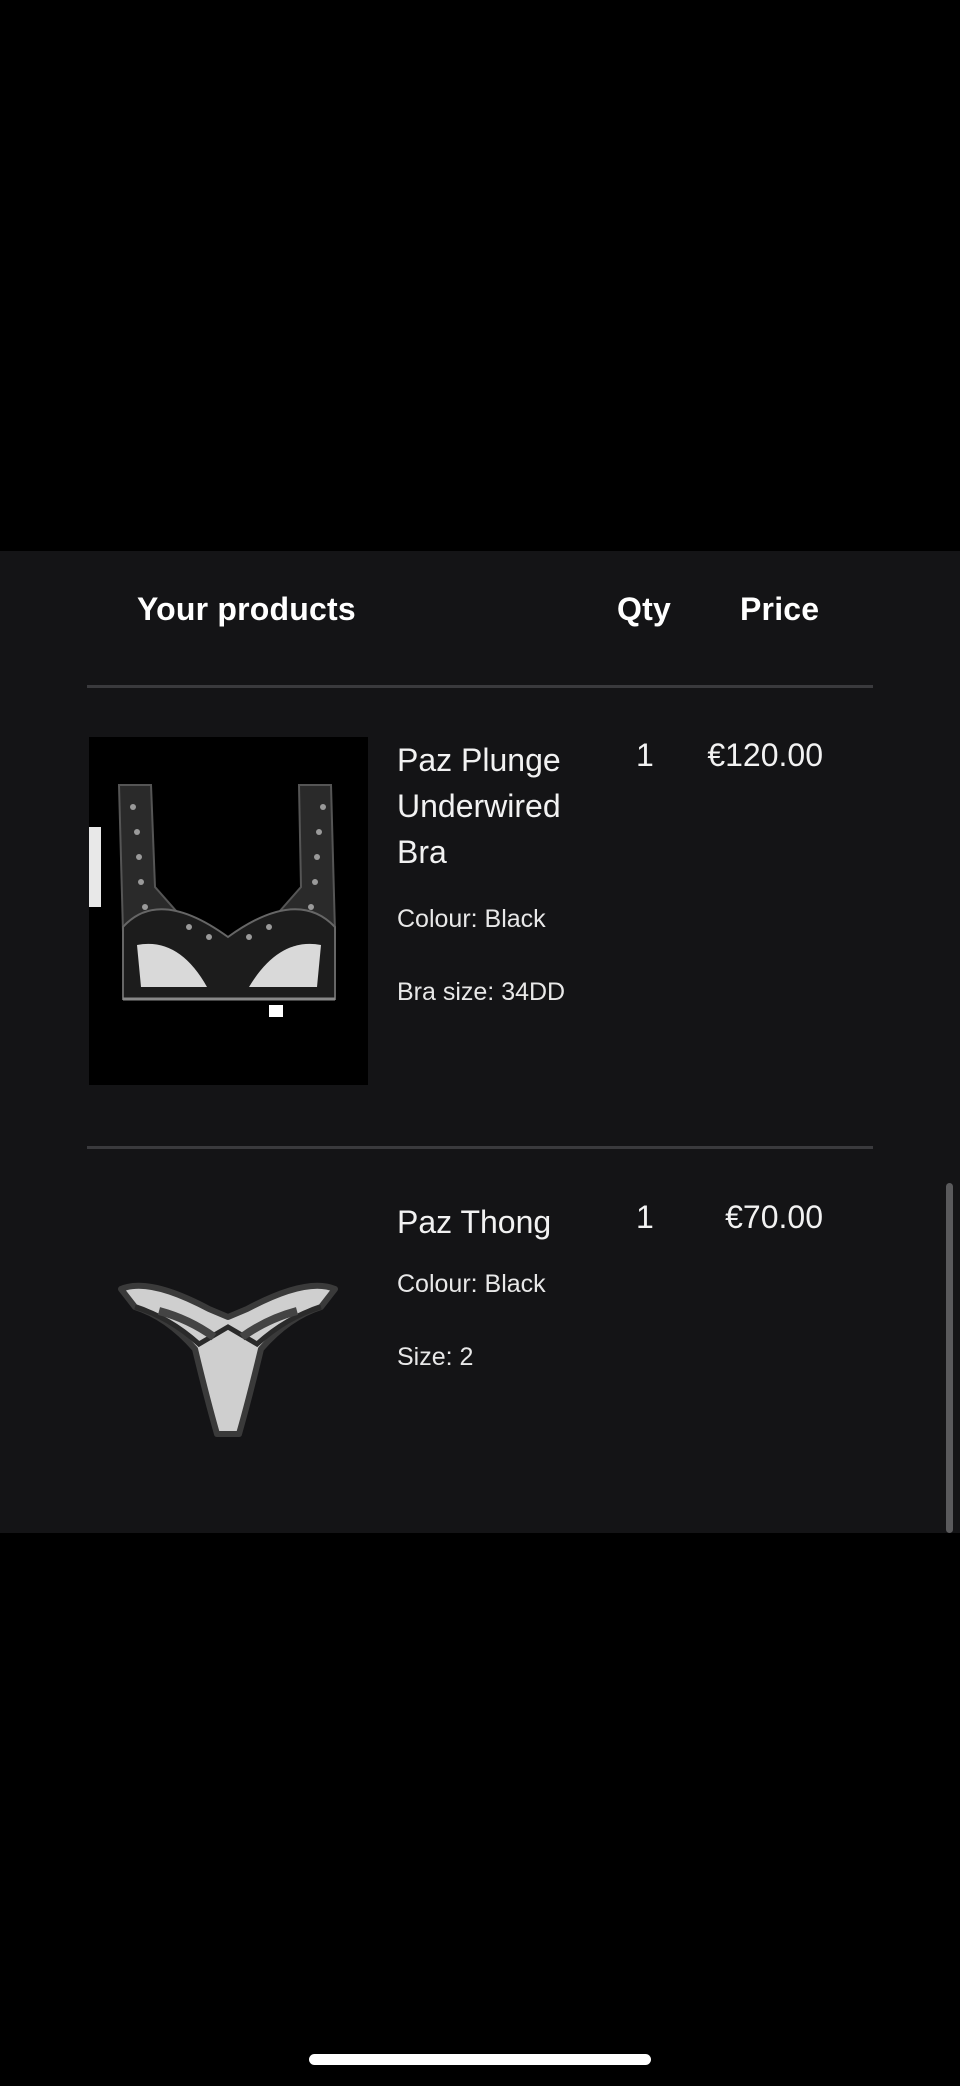  Describe the element at coordinates (949, 1358) in the screenshot. I see `scrollbar` at that location.